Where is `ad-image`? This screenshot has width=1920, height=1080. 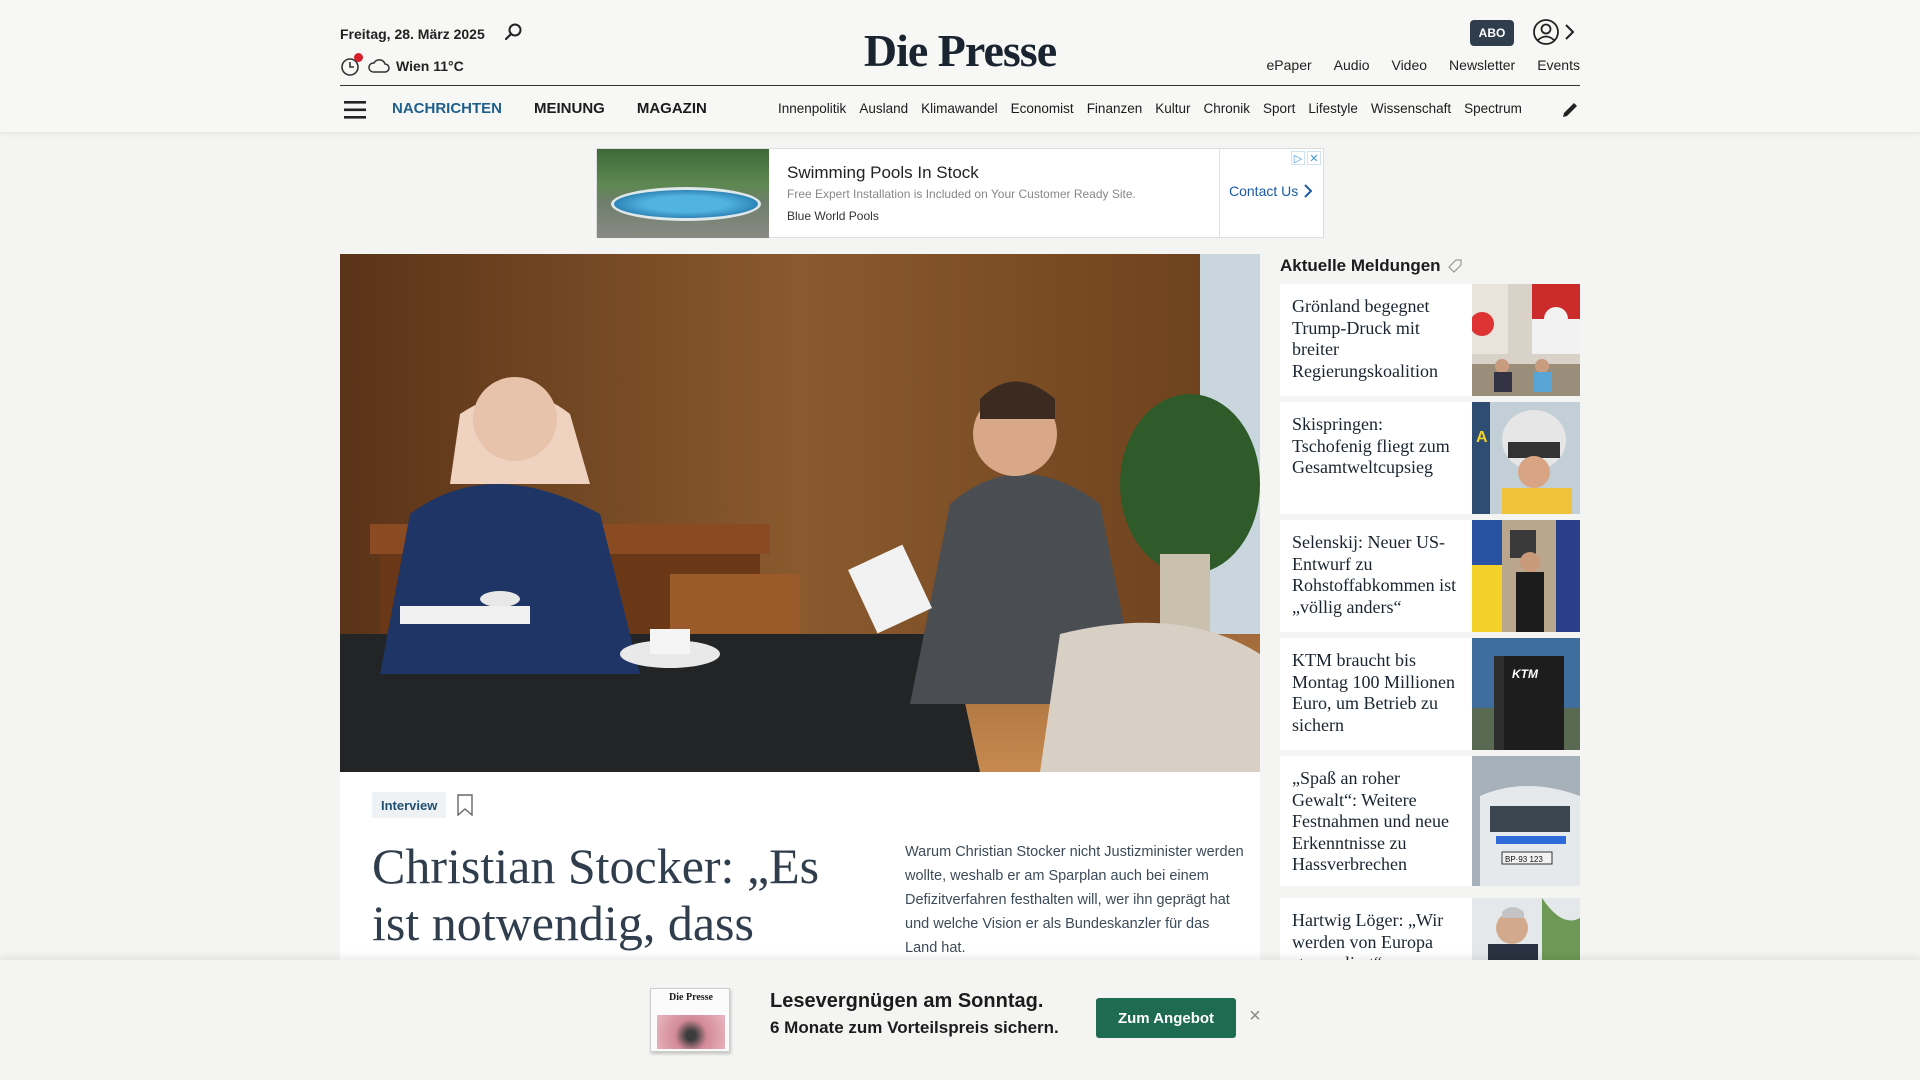
ad-image is located at coordinates (683, 193).